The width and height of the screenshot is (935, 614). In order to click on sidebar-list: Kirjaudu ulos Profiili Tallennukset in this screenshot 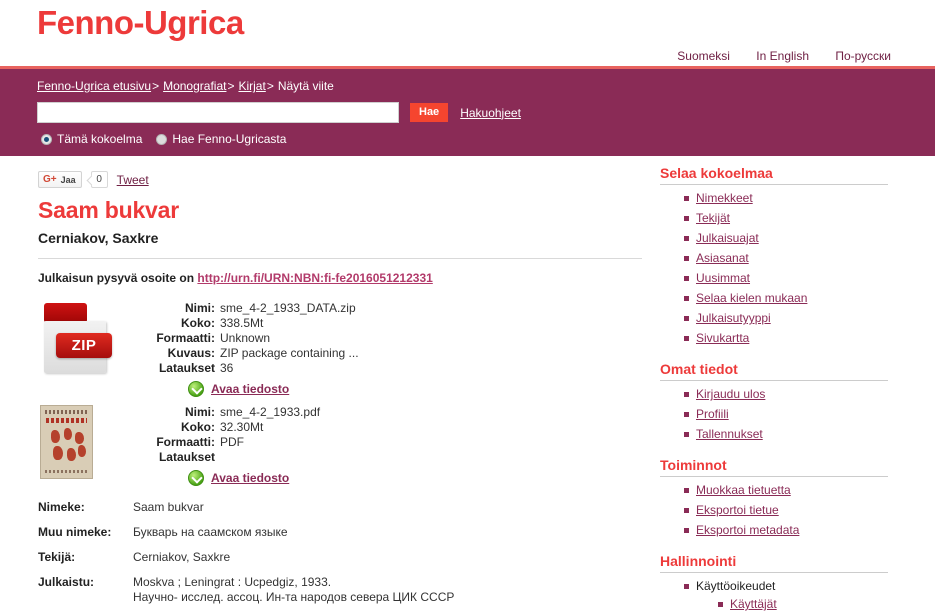, I will do `click(787, 415)`.